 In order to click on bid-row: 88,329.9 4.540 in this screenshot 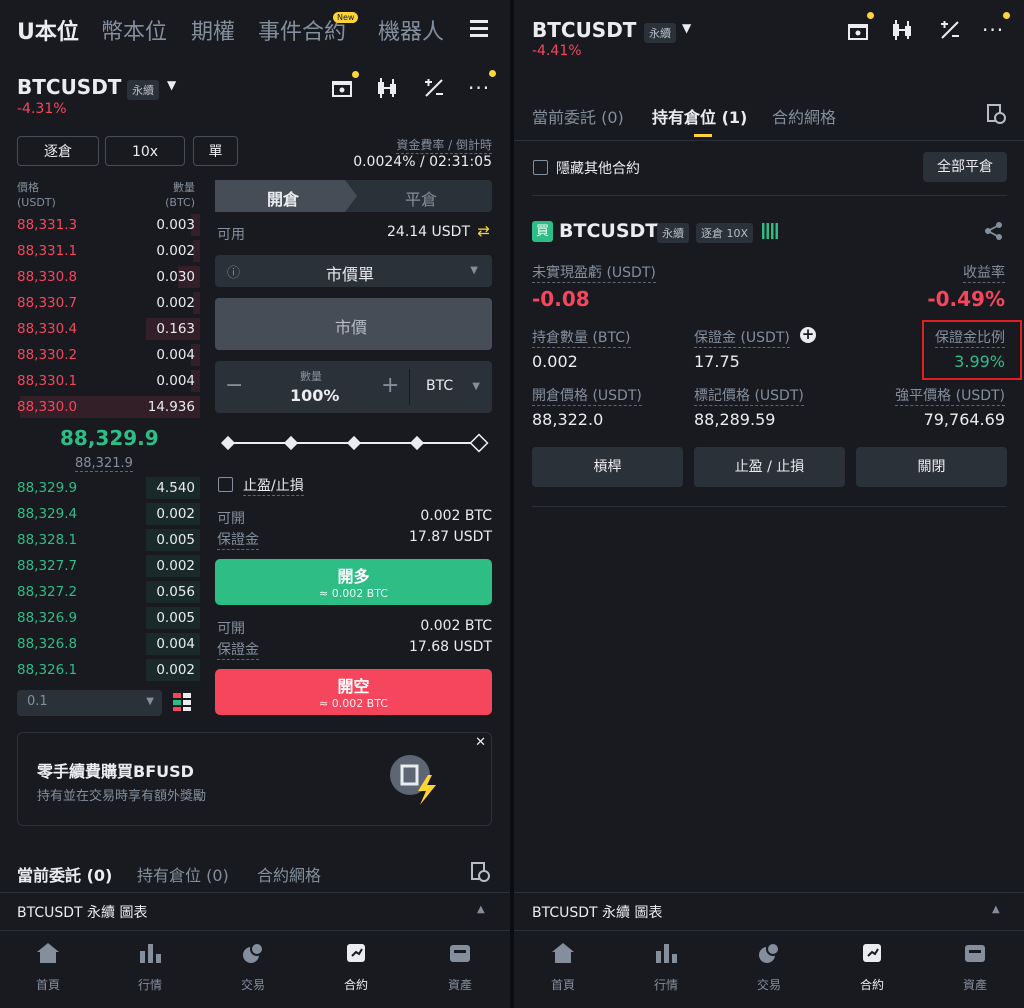, I will do `click(100, 488)`.